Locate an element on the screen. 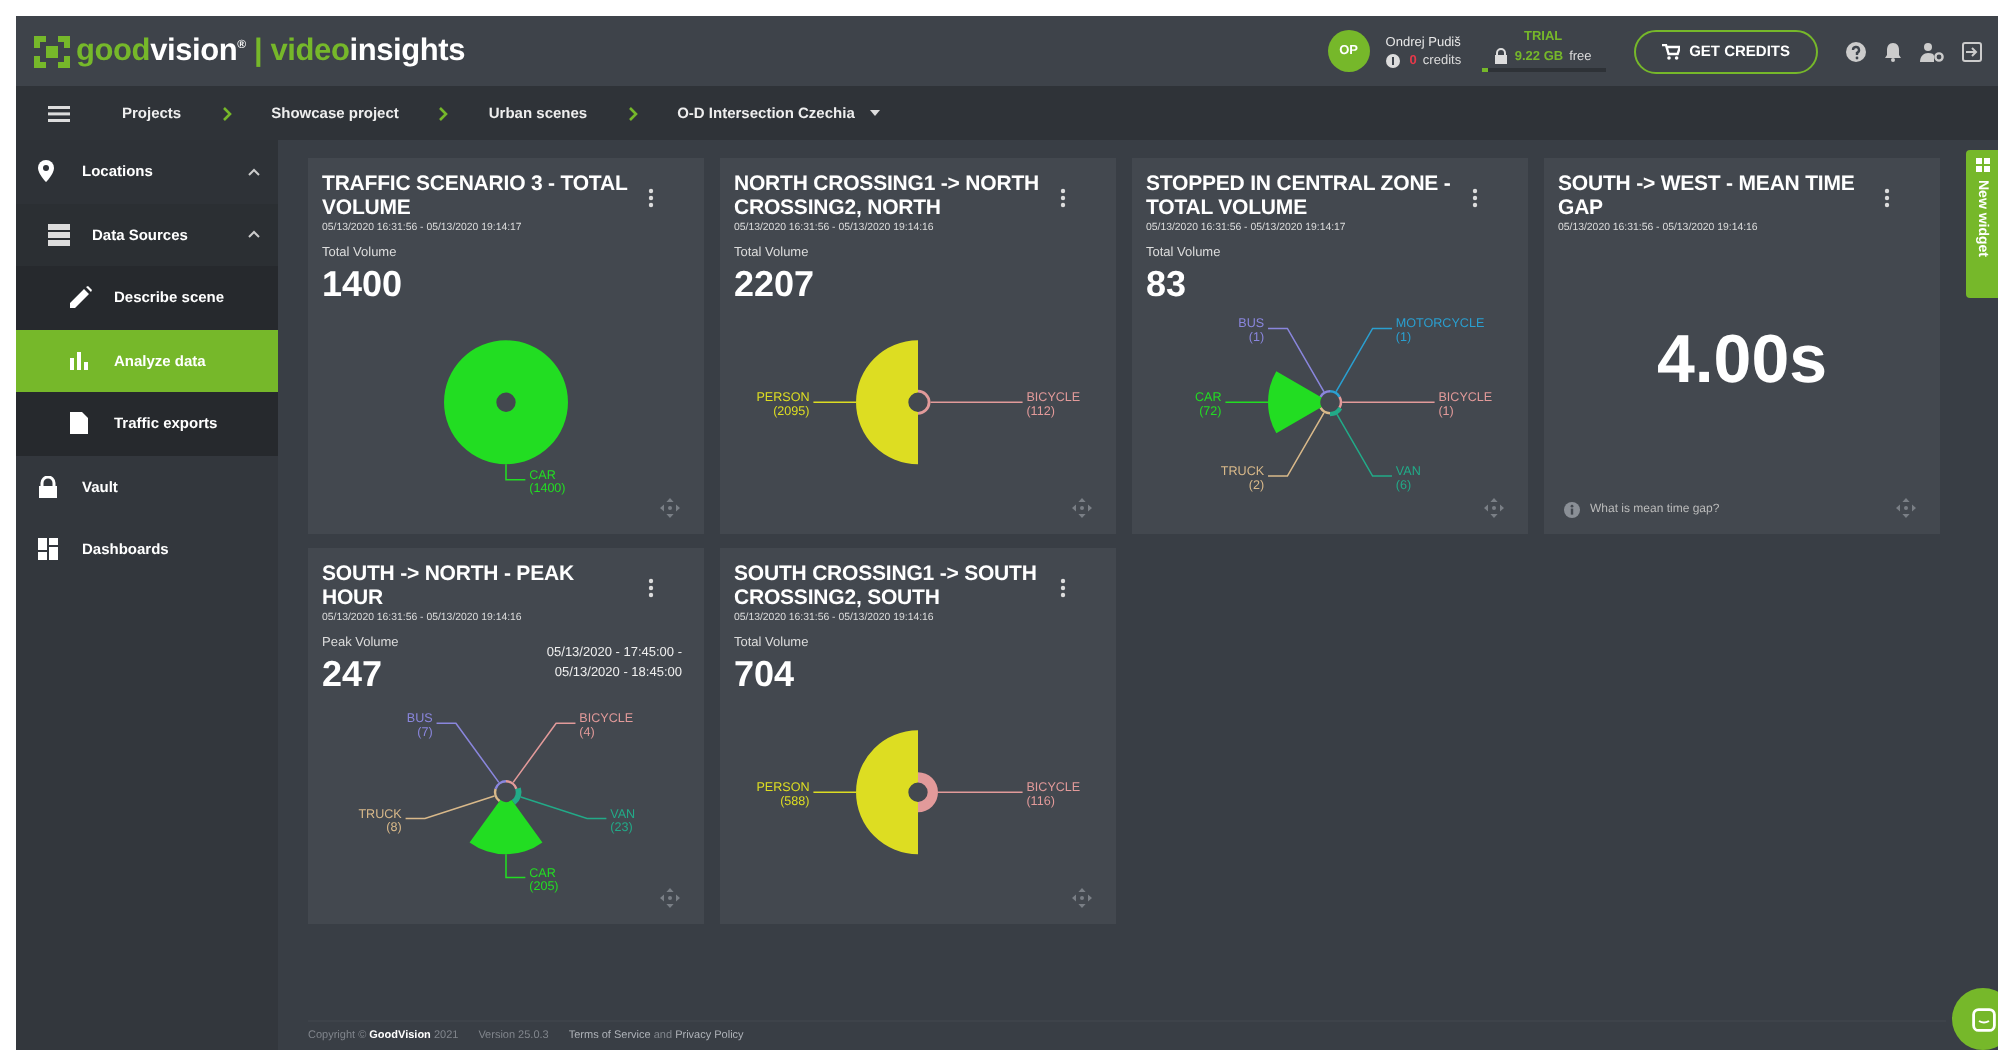 Image resolution: width=1998 pixels, height=1050 pixels. metric-value: 4.00s is located at coordinates (1742, 360).